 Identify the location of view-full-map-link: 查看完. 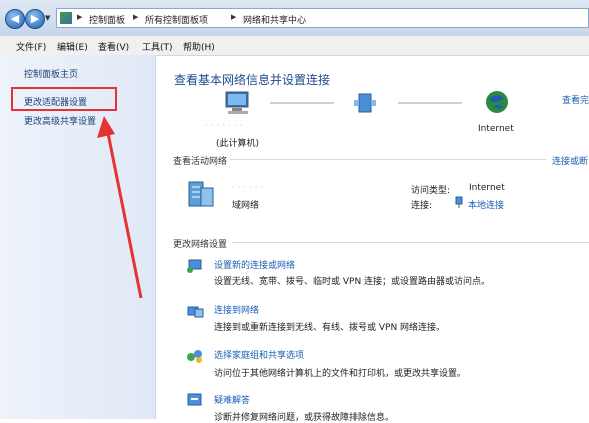
(575, 99).